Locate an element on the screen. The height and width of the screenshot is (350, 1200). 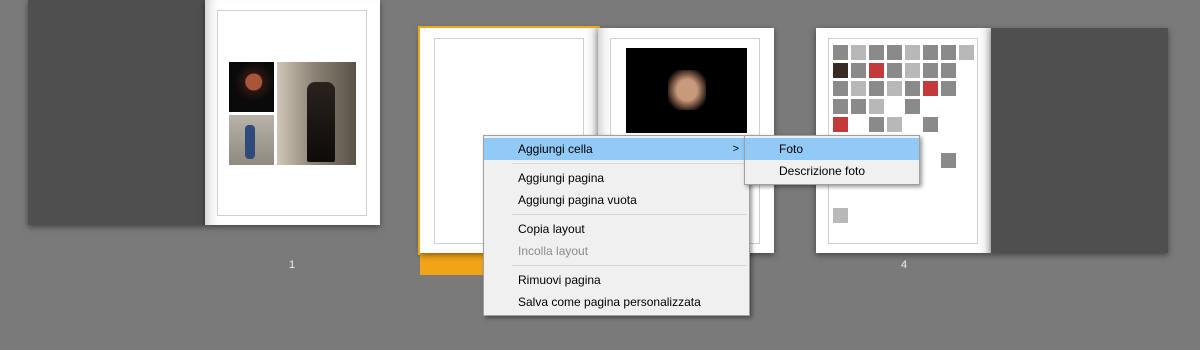
submenu-add-cell: Foto Descrizione foto is located at coordinates (832, 160).